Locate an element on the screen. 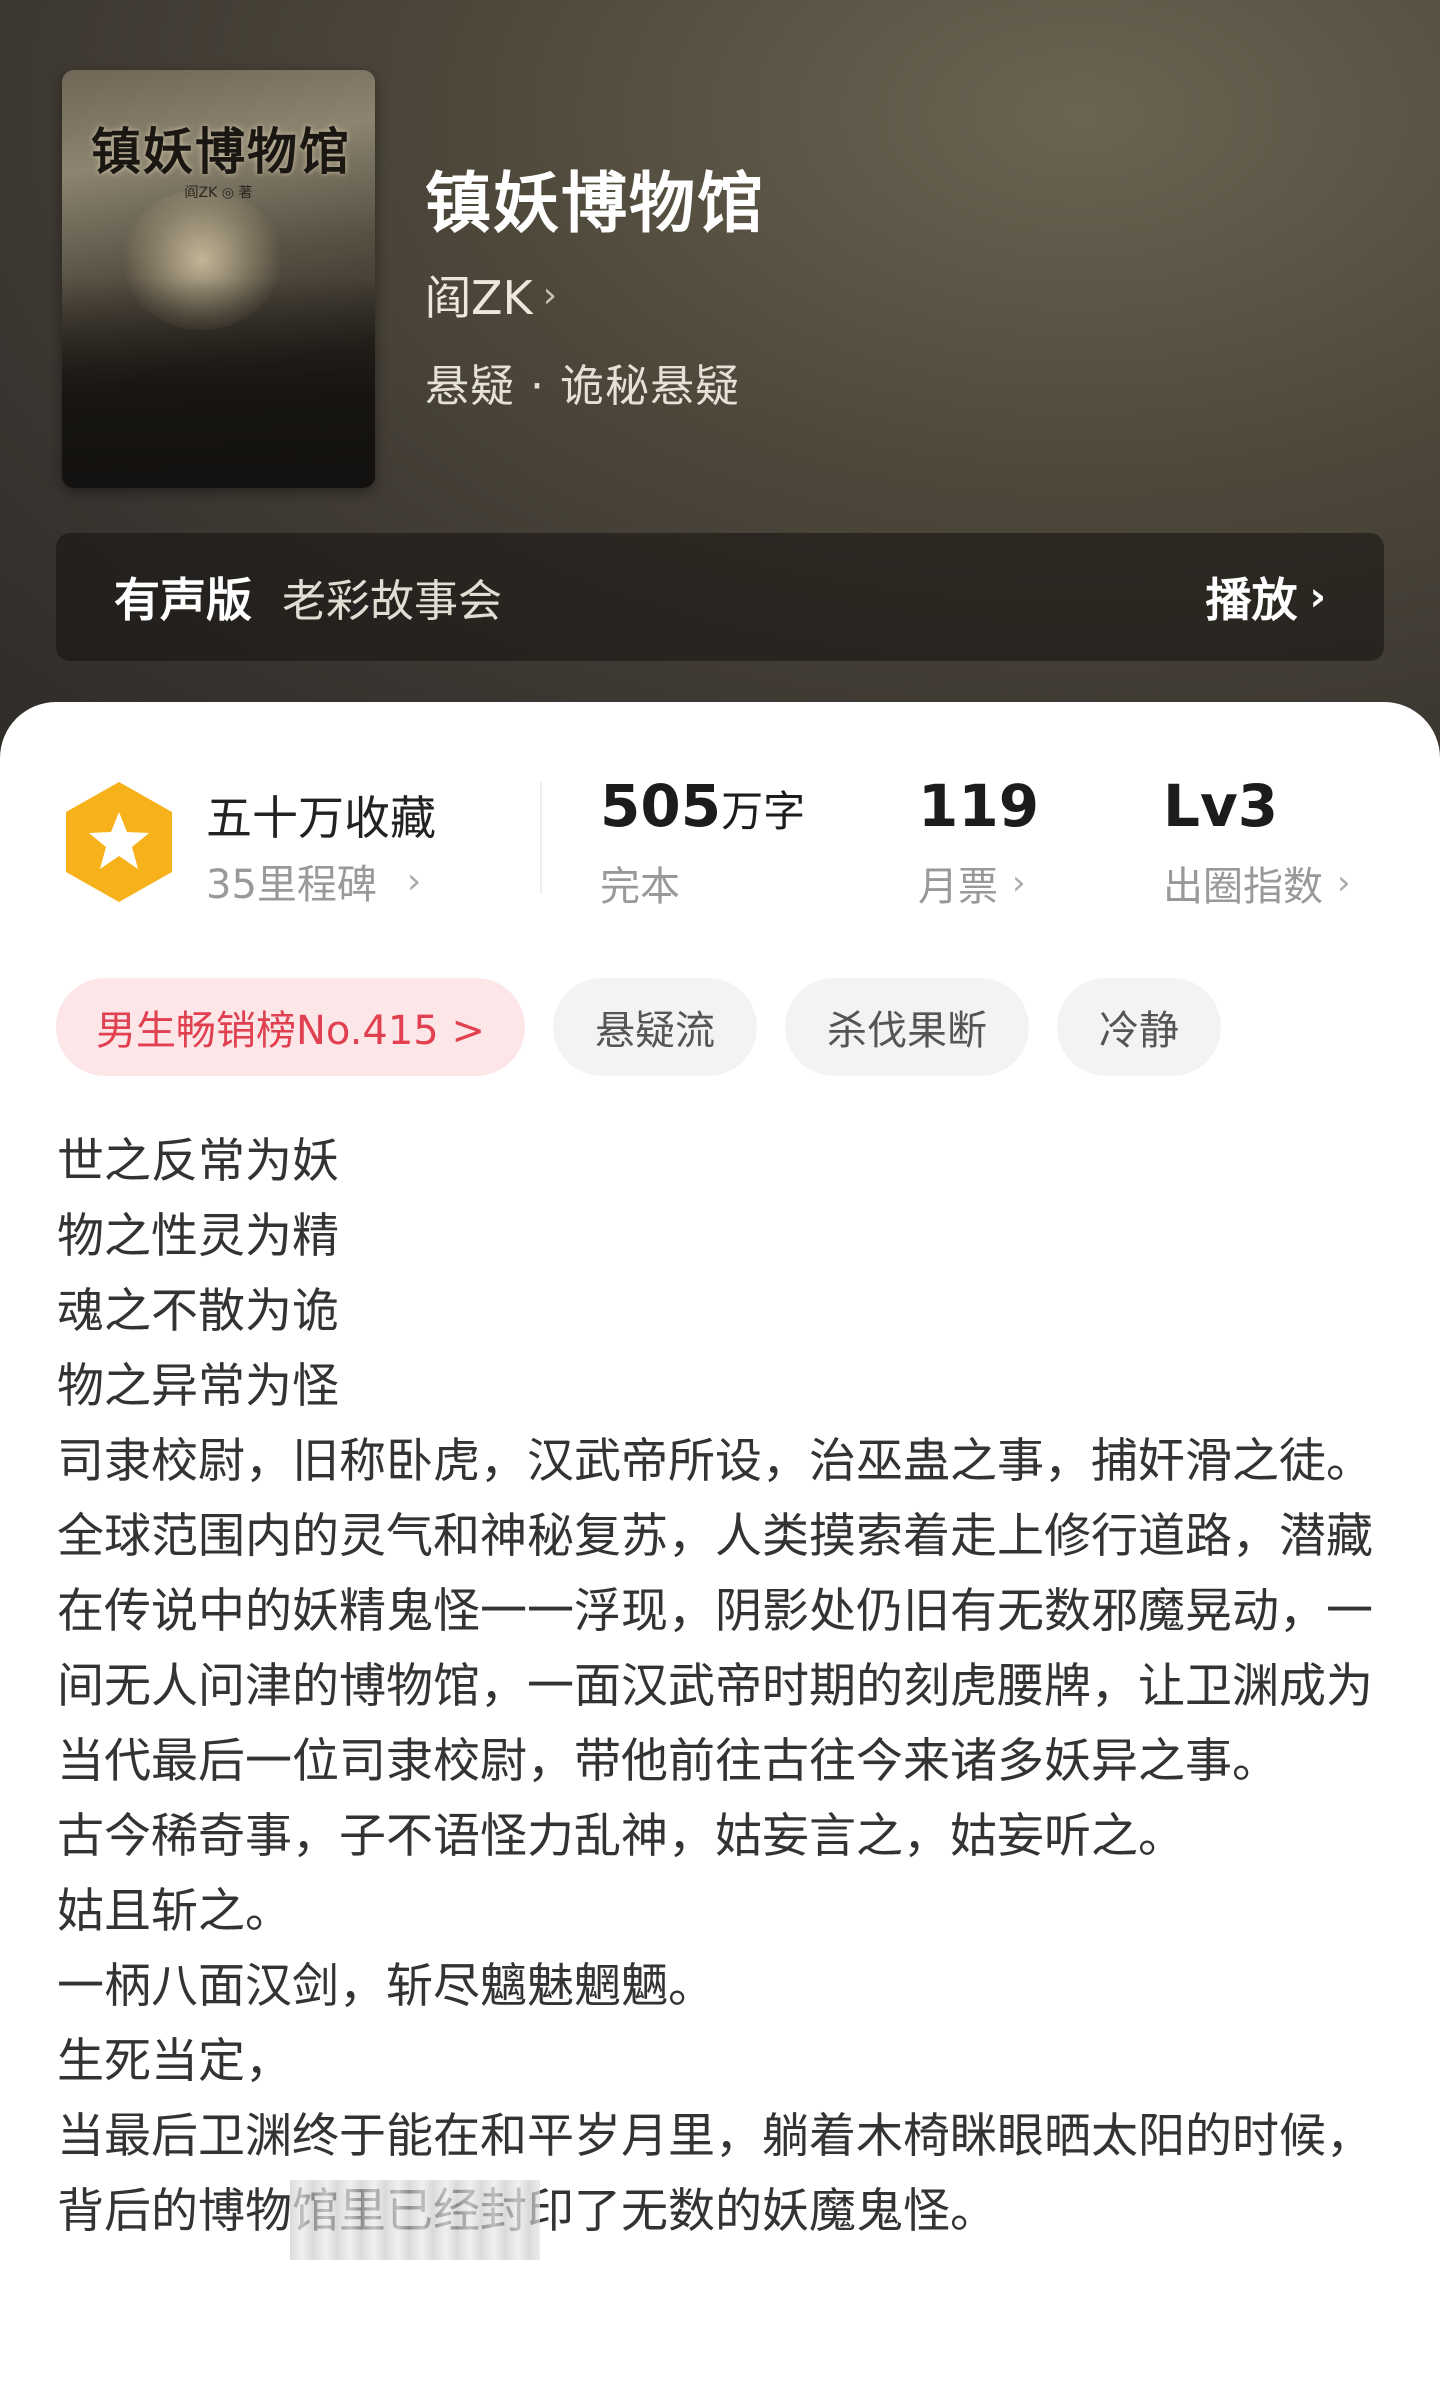 This screenshot has width=1440, height=2402. book-genre: 悬疑 · 诡秘悬疑 is located at coordinates (582, 386).